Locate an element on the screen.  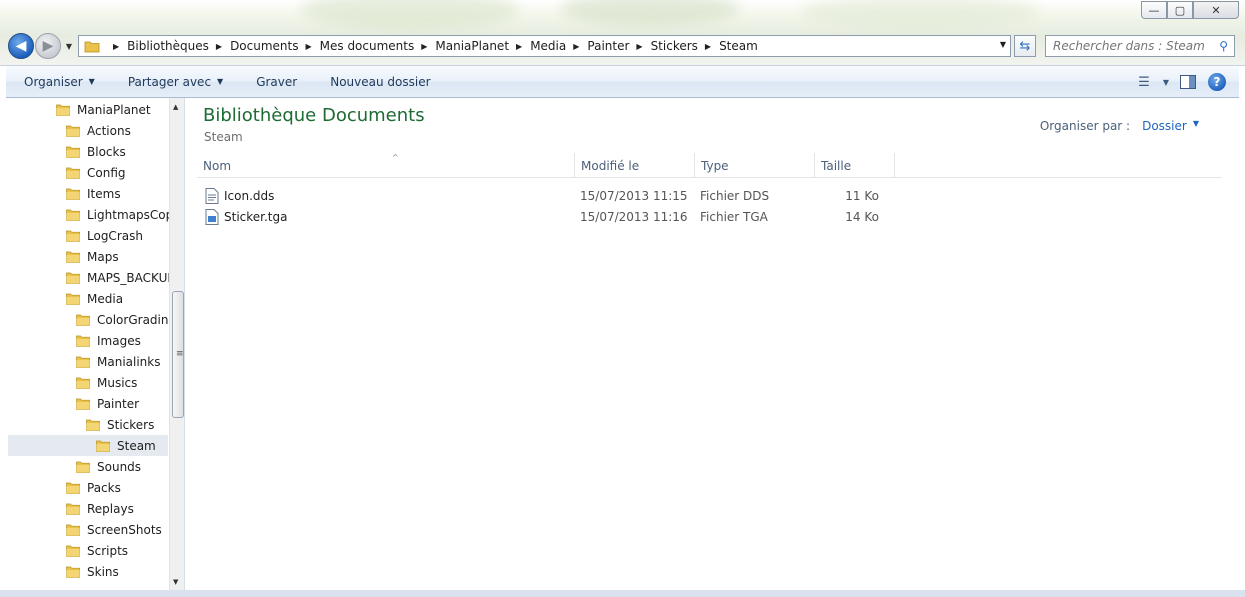
tree-item-colorgrading: ColorGrading is located at coordinates (126, 319).